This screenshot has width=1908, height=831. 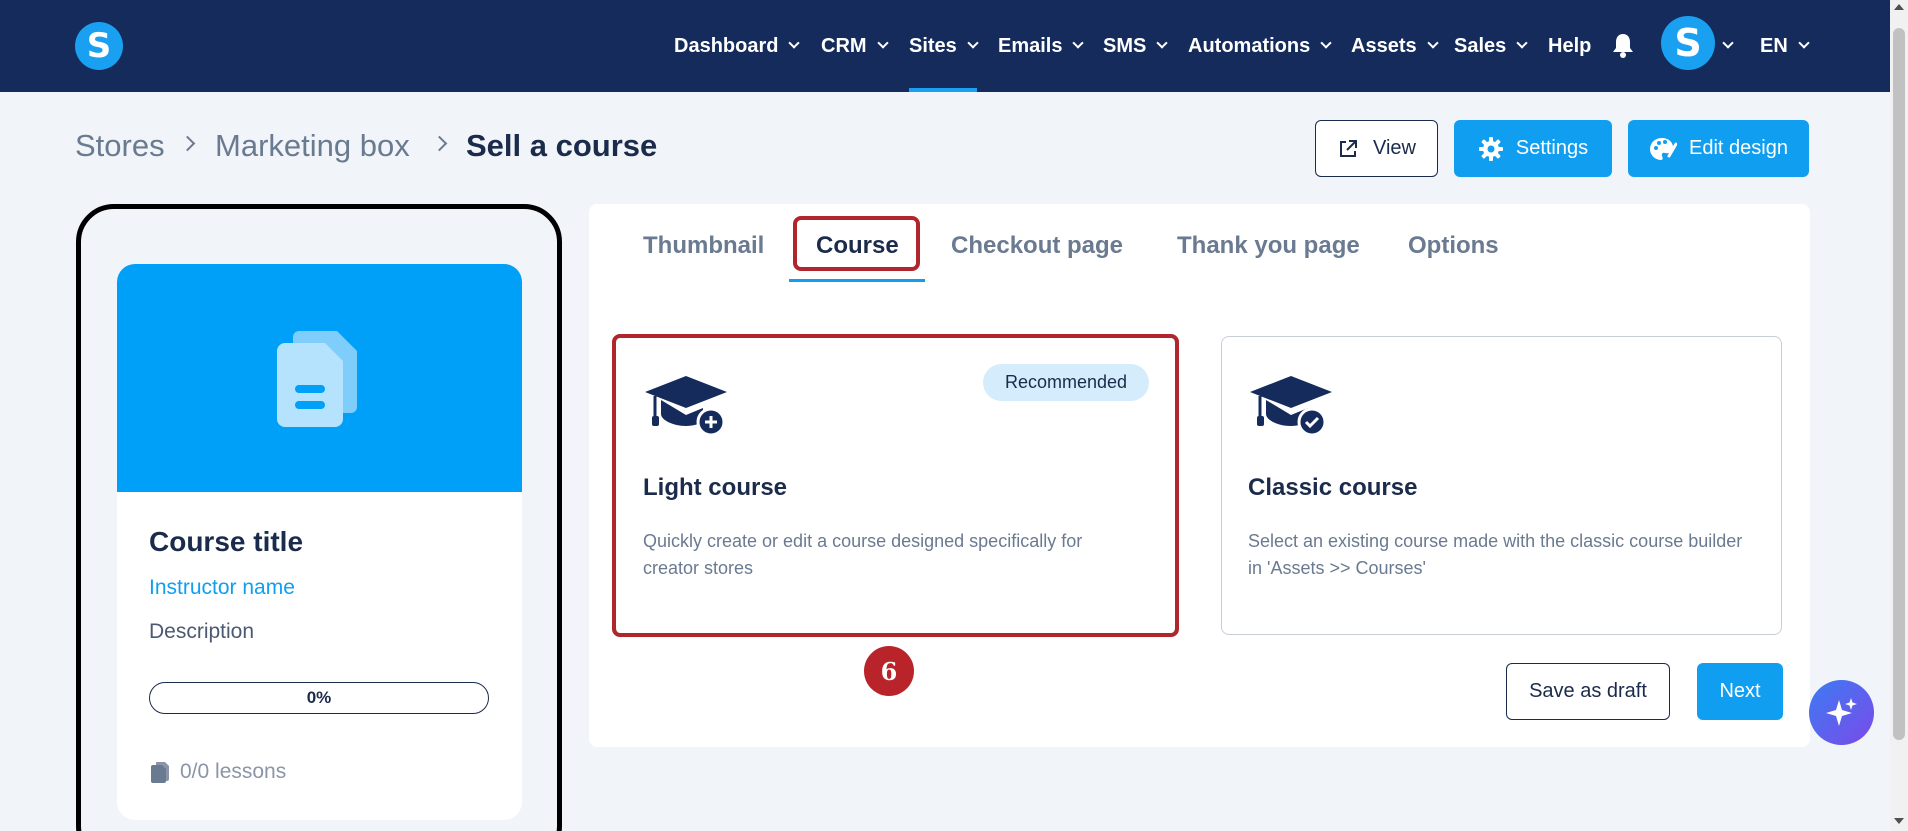 I want to click on tab-options: Options, so click(x=1453, y=246).